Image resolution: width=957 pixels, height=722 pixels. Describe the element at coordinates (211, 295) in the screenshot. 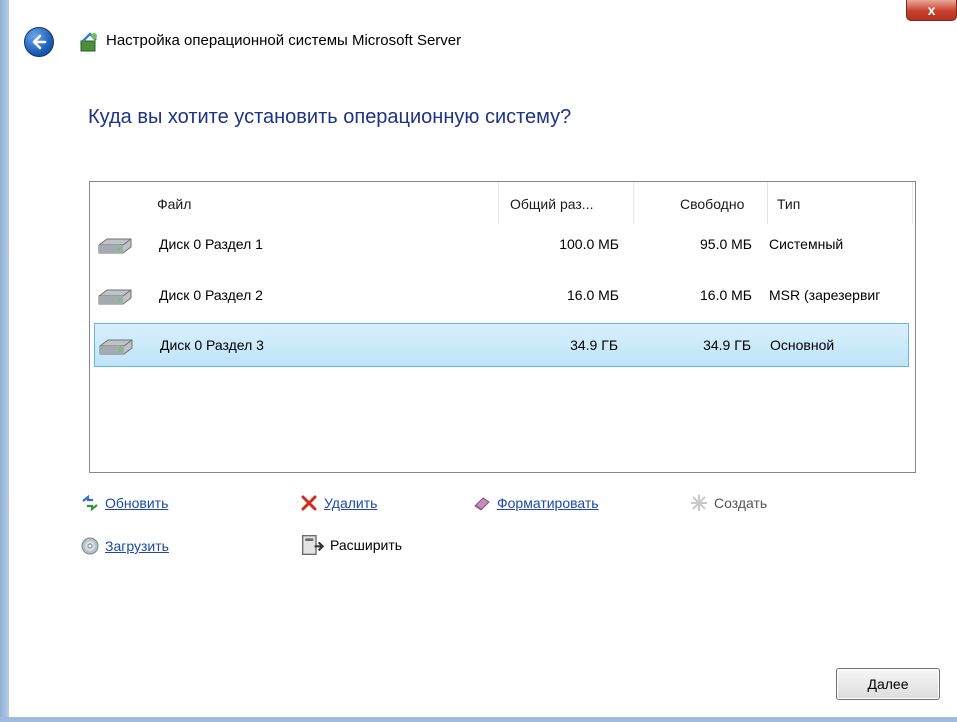

I see `partition-name: Диск 0 Раздел 2` at that location.